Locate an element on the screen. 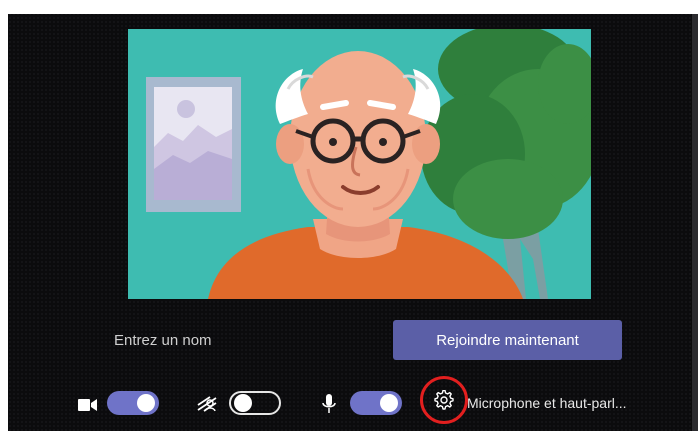  device-settings-button is located at coordinates (444, 400).